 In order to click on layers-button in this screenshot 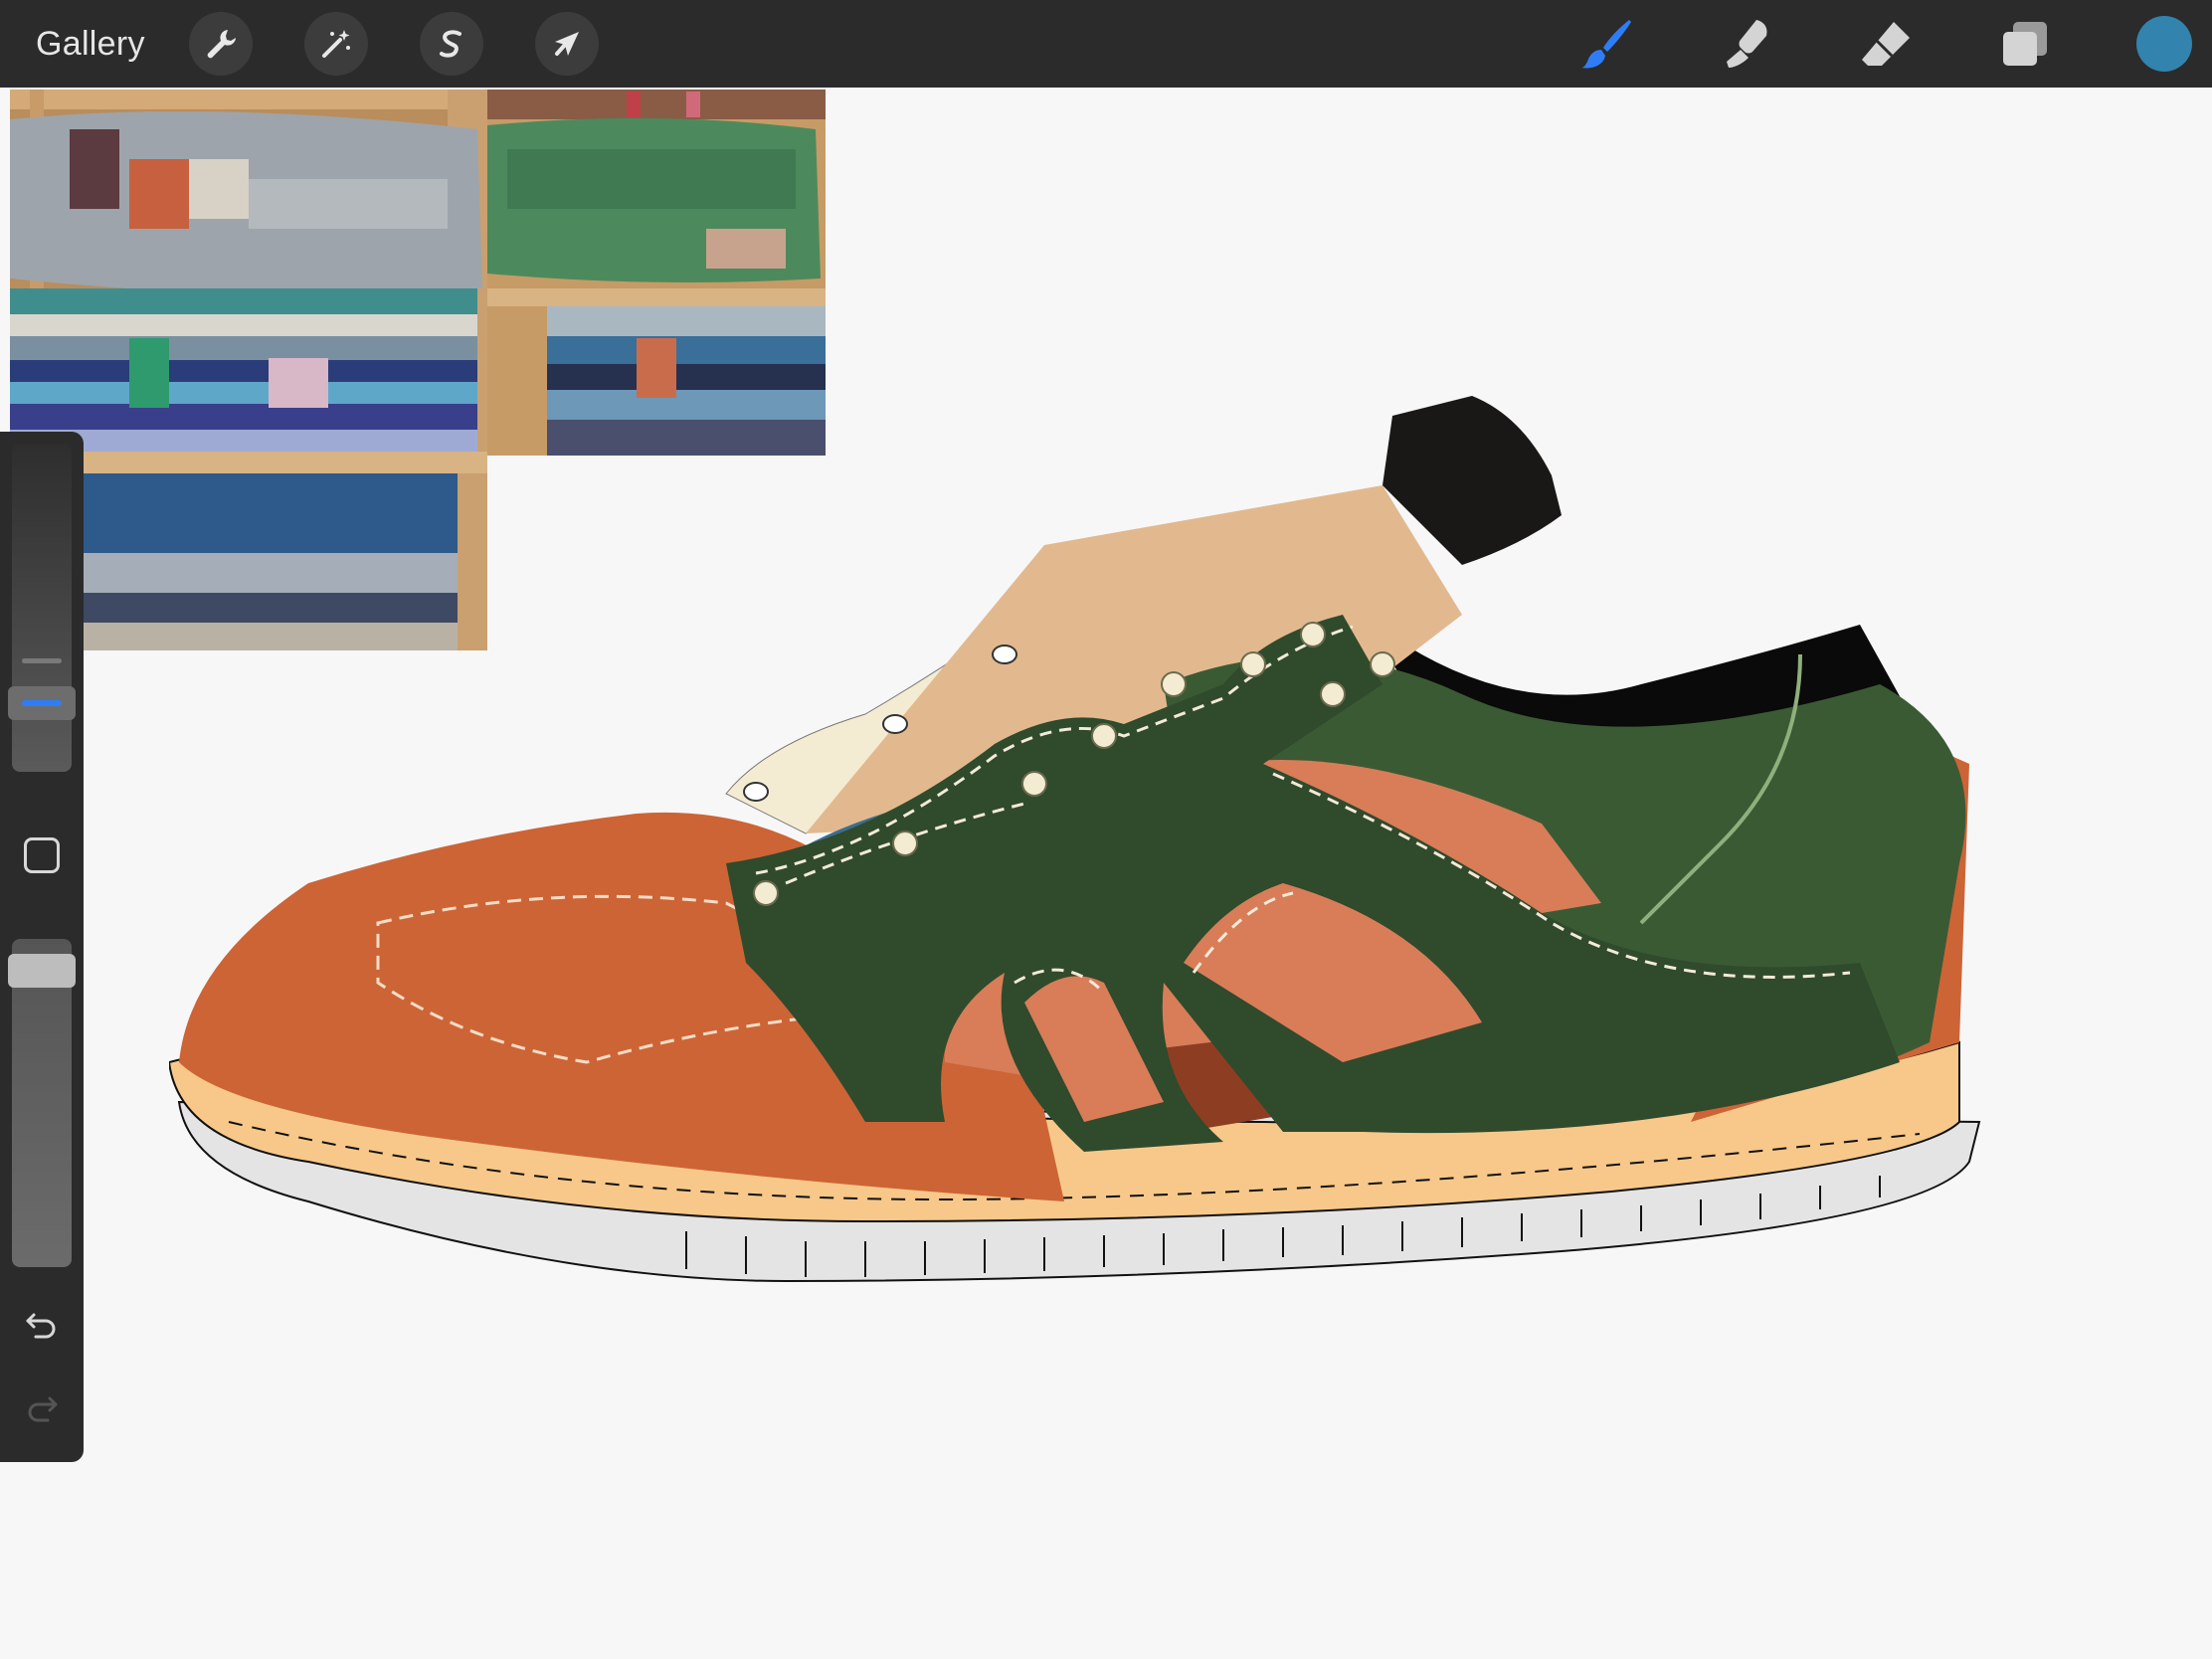, I will do `click(2025, 44)`.